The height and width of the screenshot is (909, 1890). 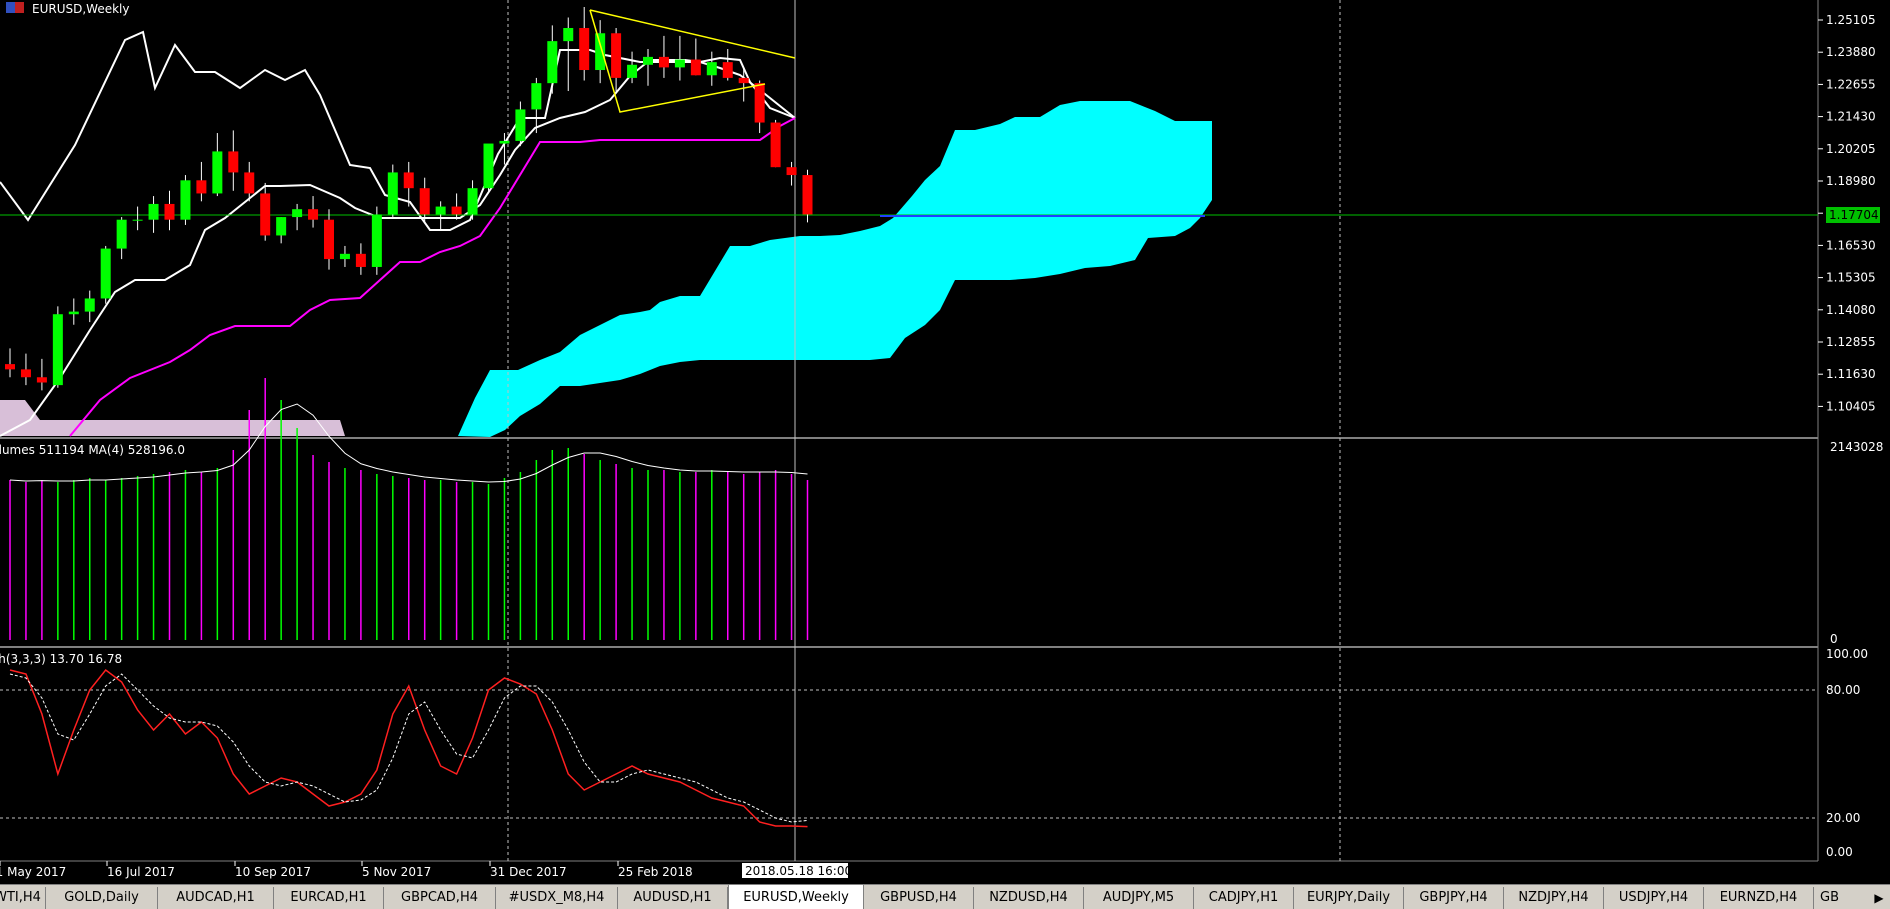 I want to click on time-axis-label: 25 Feb 2018, so click(x=655, y=872).